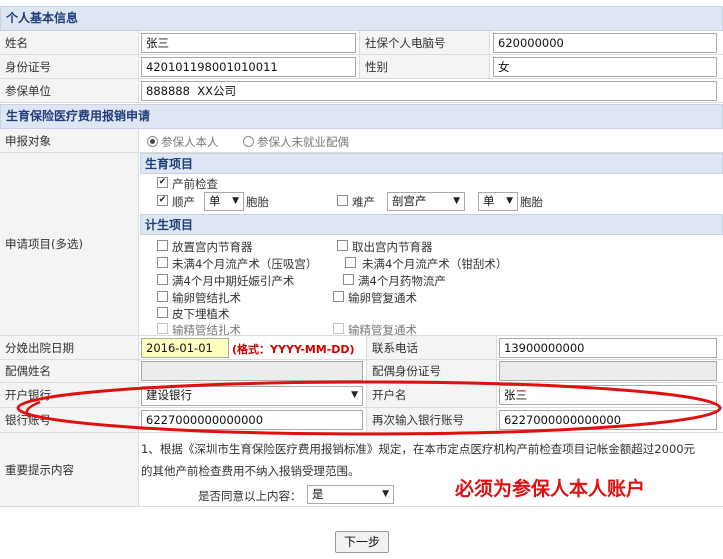 Image resolution: width=723 pixels, height=559 pixels. I want to click on birth-section-header: 生育项目, so click(431, 163).